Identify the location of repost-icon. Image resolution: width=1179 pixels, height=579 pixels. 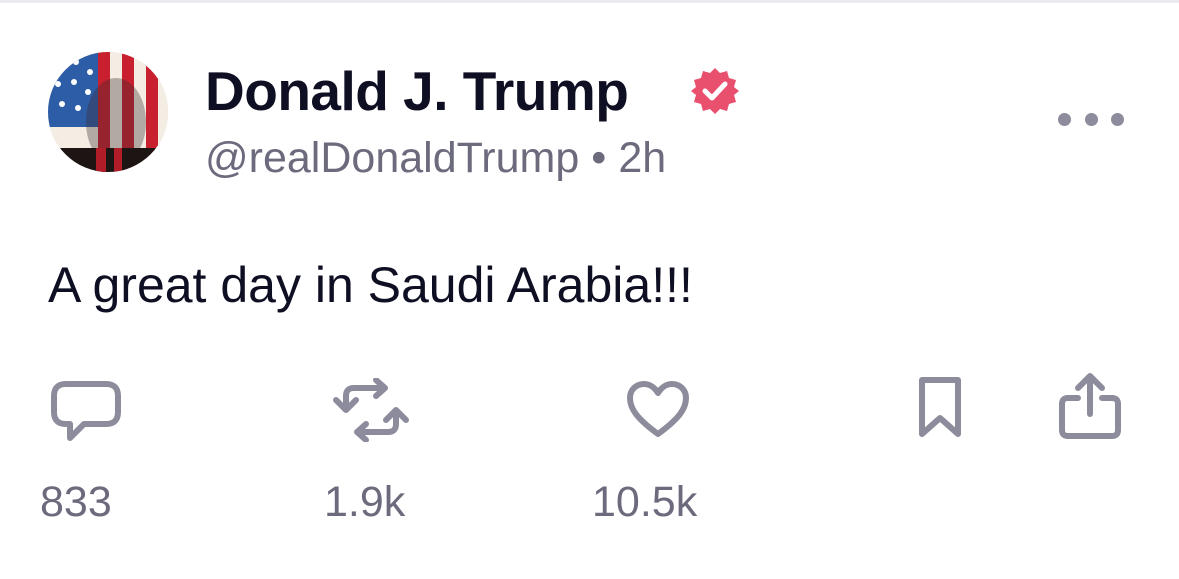
(371, 410).